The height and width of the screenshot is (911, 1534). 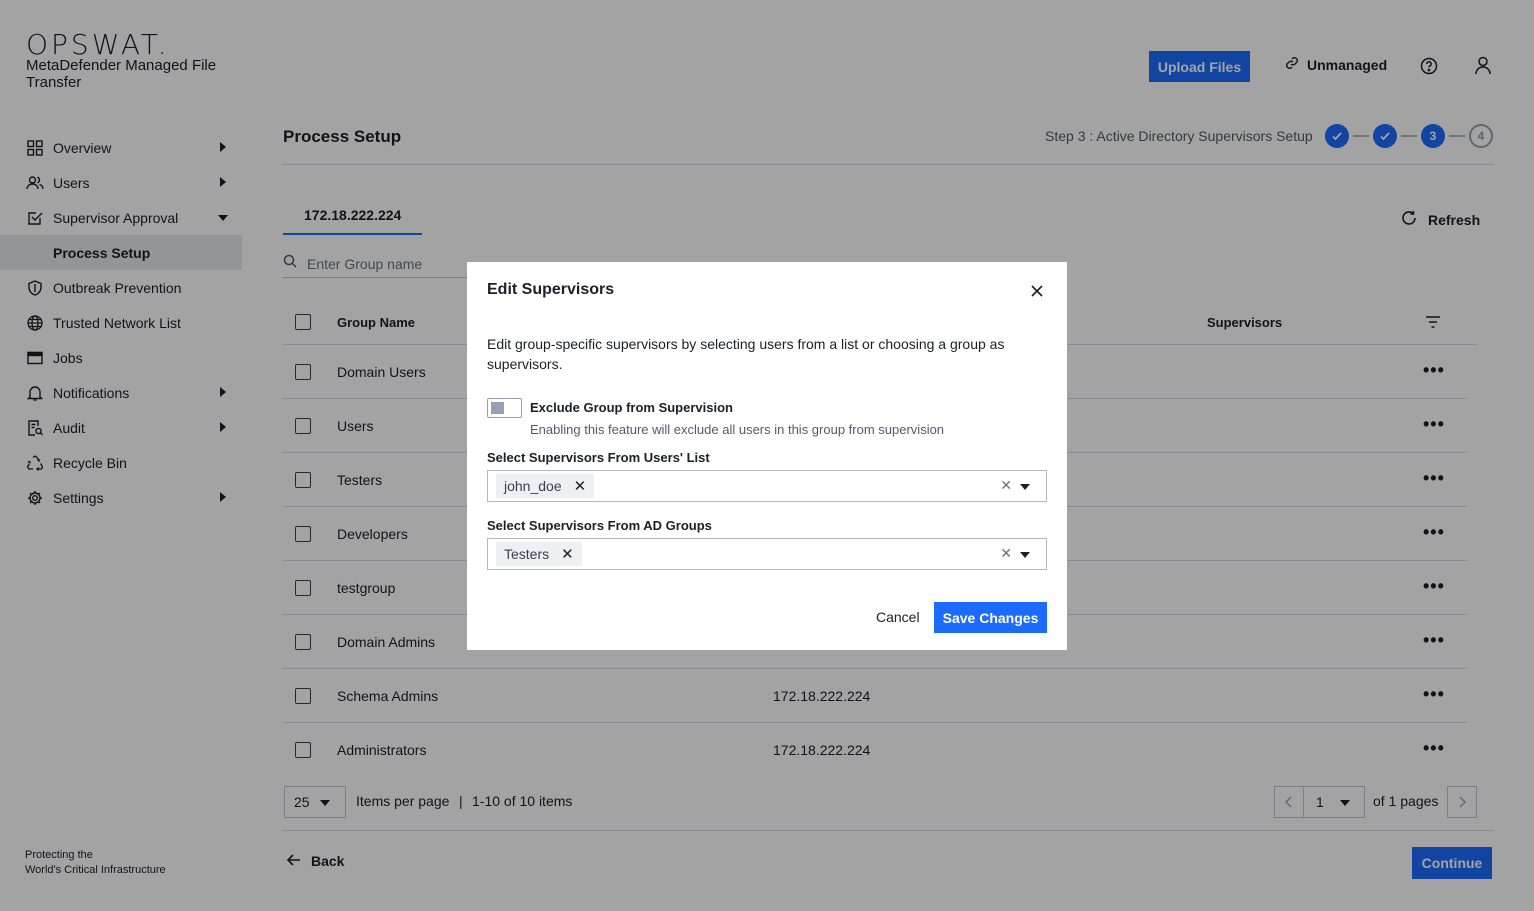 I want to click on users-field-label: Select Supervisors From Users' List, so click(x=598, y=457).